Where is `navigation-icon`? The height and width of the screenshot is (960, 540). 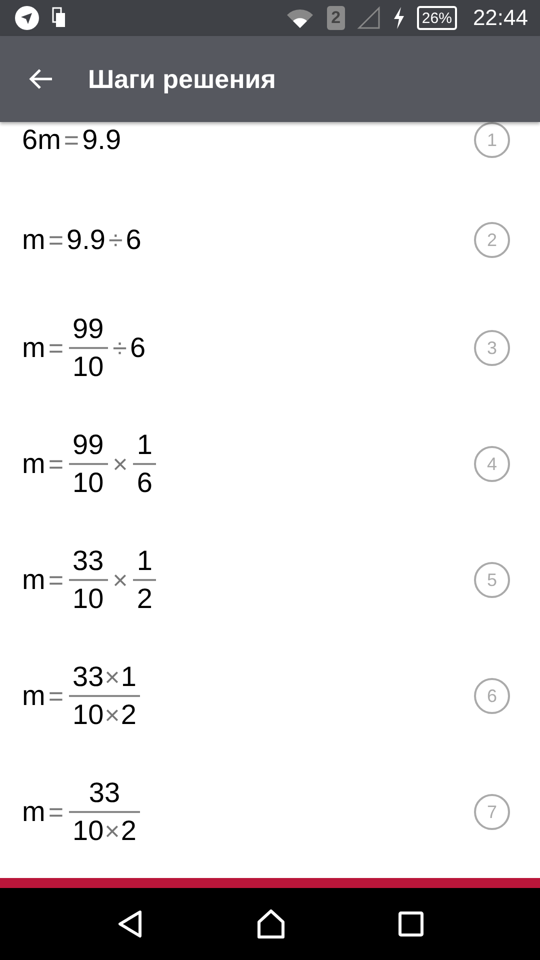 navigation-icon is located at coordinates (27, 18).